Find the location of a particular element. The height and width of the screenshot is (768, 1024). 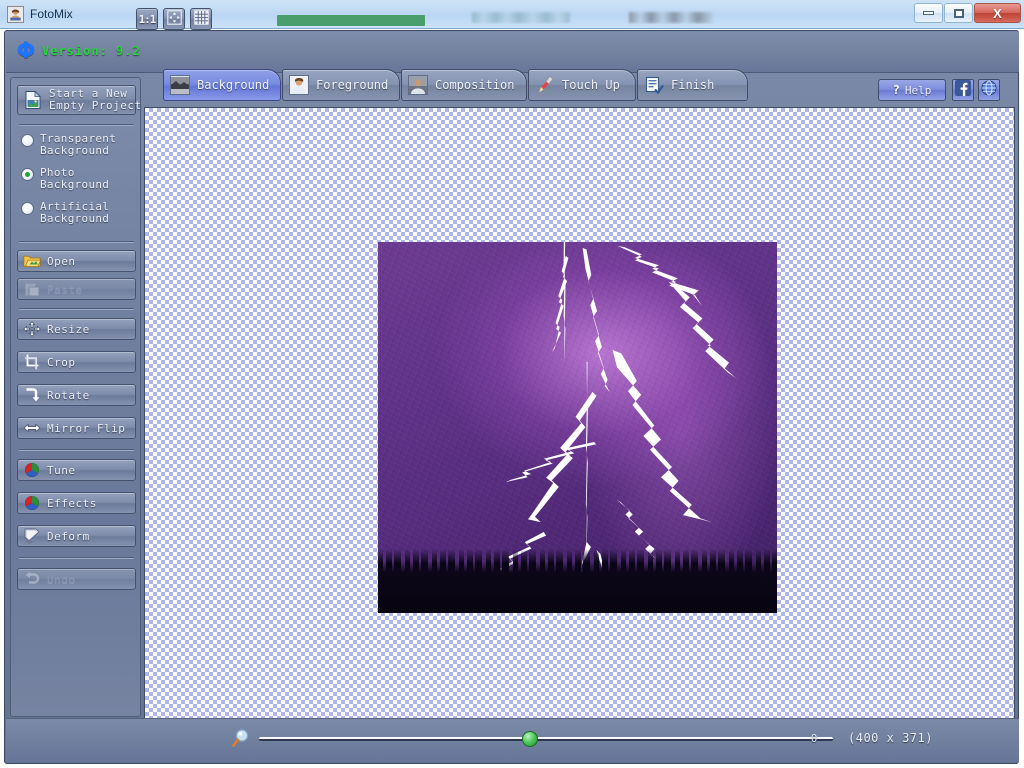

radio-label: Artificial Background is located at coordinates (75, 212).